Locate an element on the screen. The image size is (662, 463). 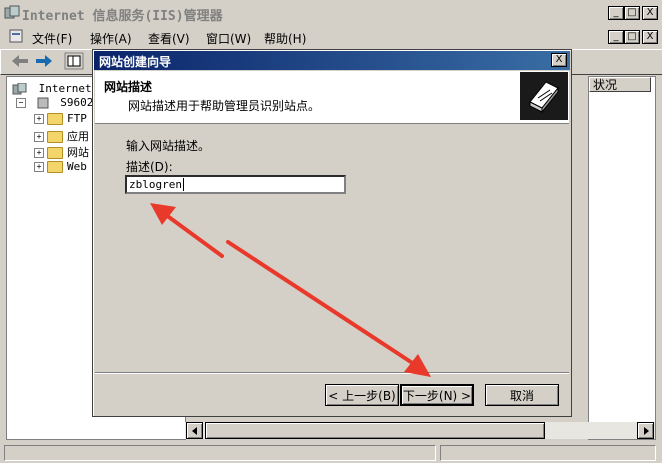
menu-view: 查看(V) is located at coordinates (169, 38).